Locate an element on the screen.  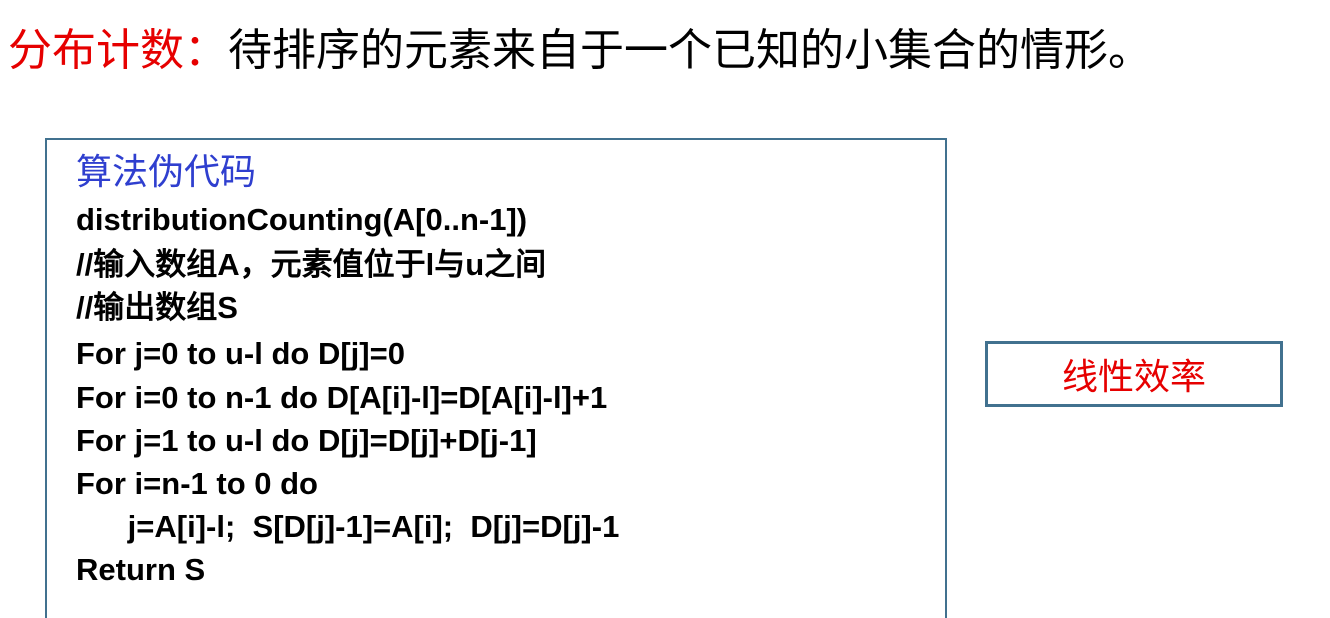
efficiency-label: 线性效率 is located at coordinates (1133, 376).